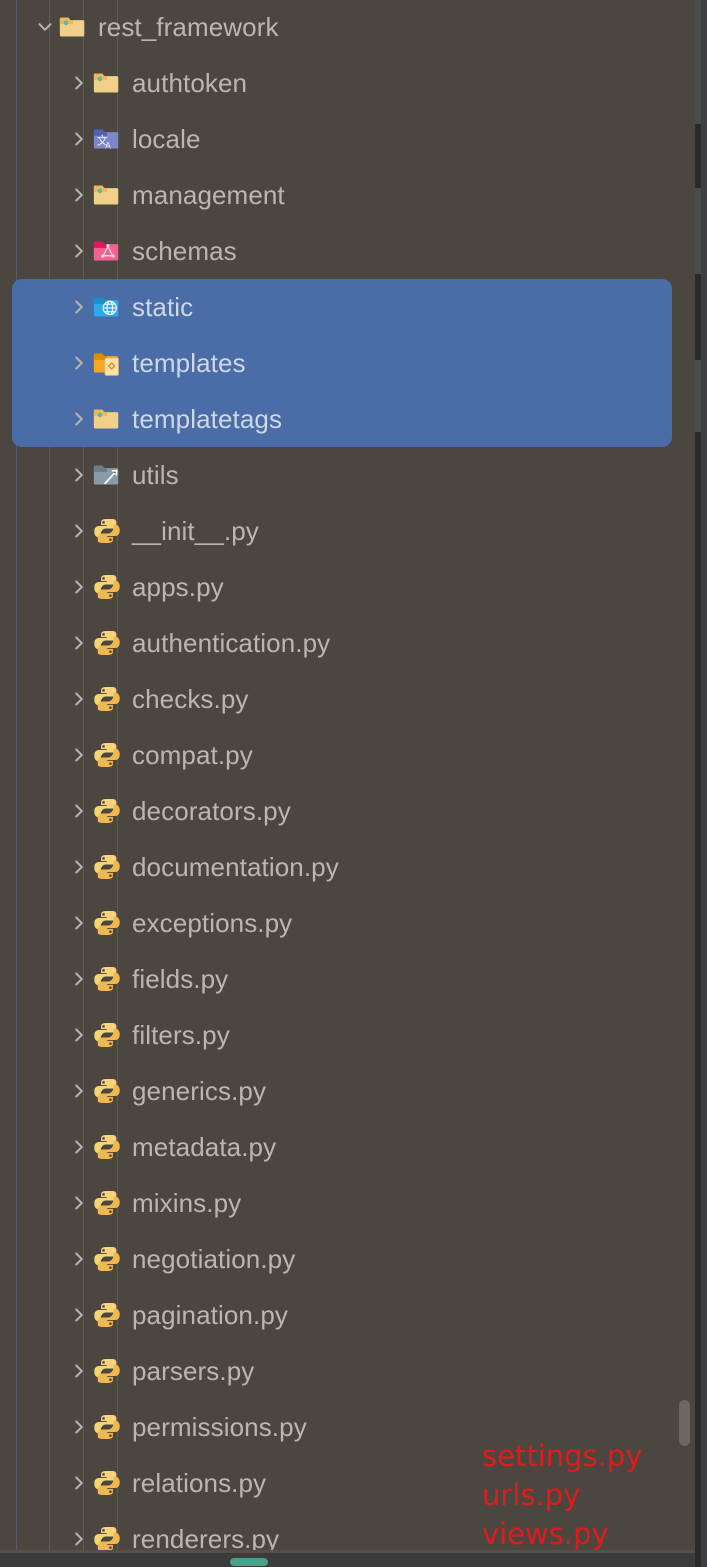  I want to click on tree-row-mixins-py: mixins.py, so click(347, 1203).